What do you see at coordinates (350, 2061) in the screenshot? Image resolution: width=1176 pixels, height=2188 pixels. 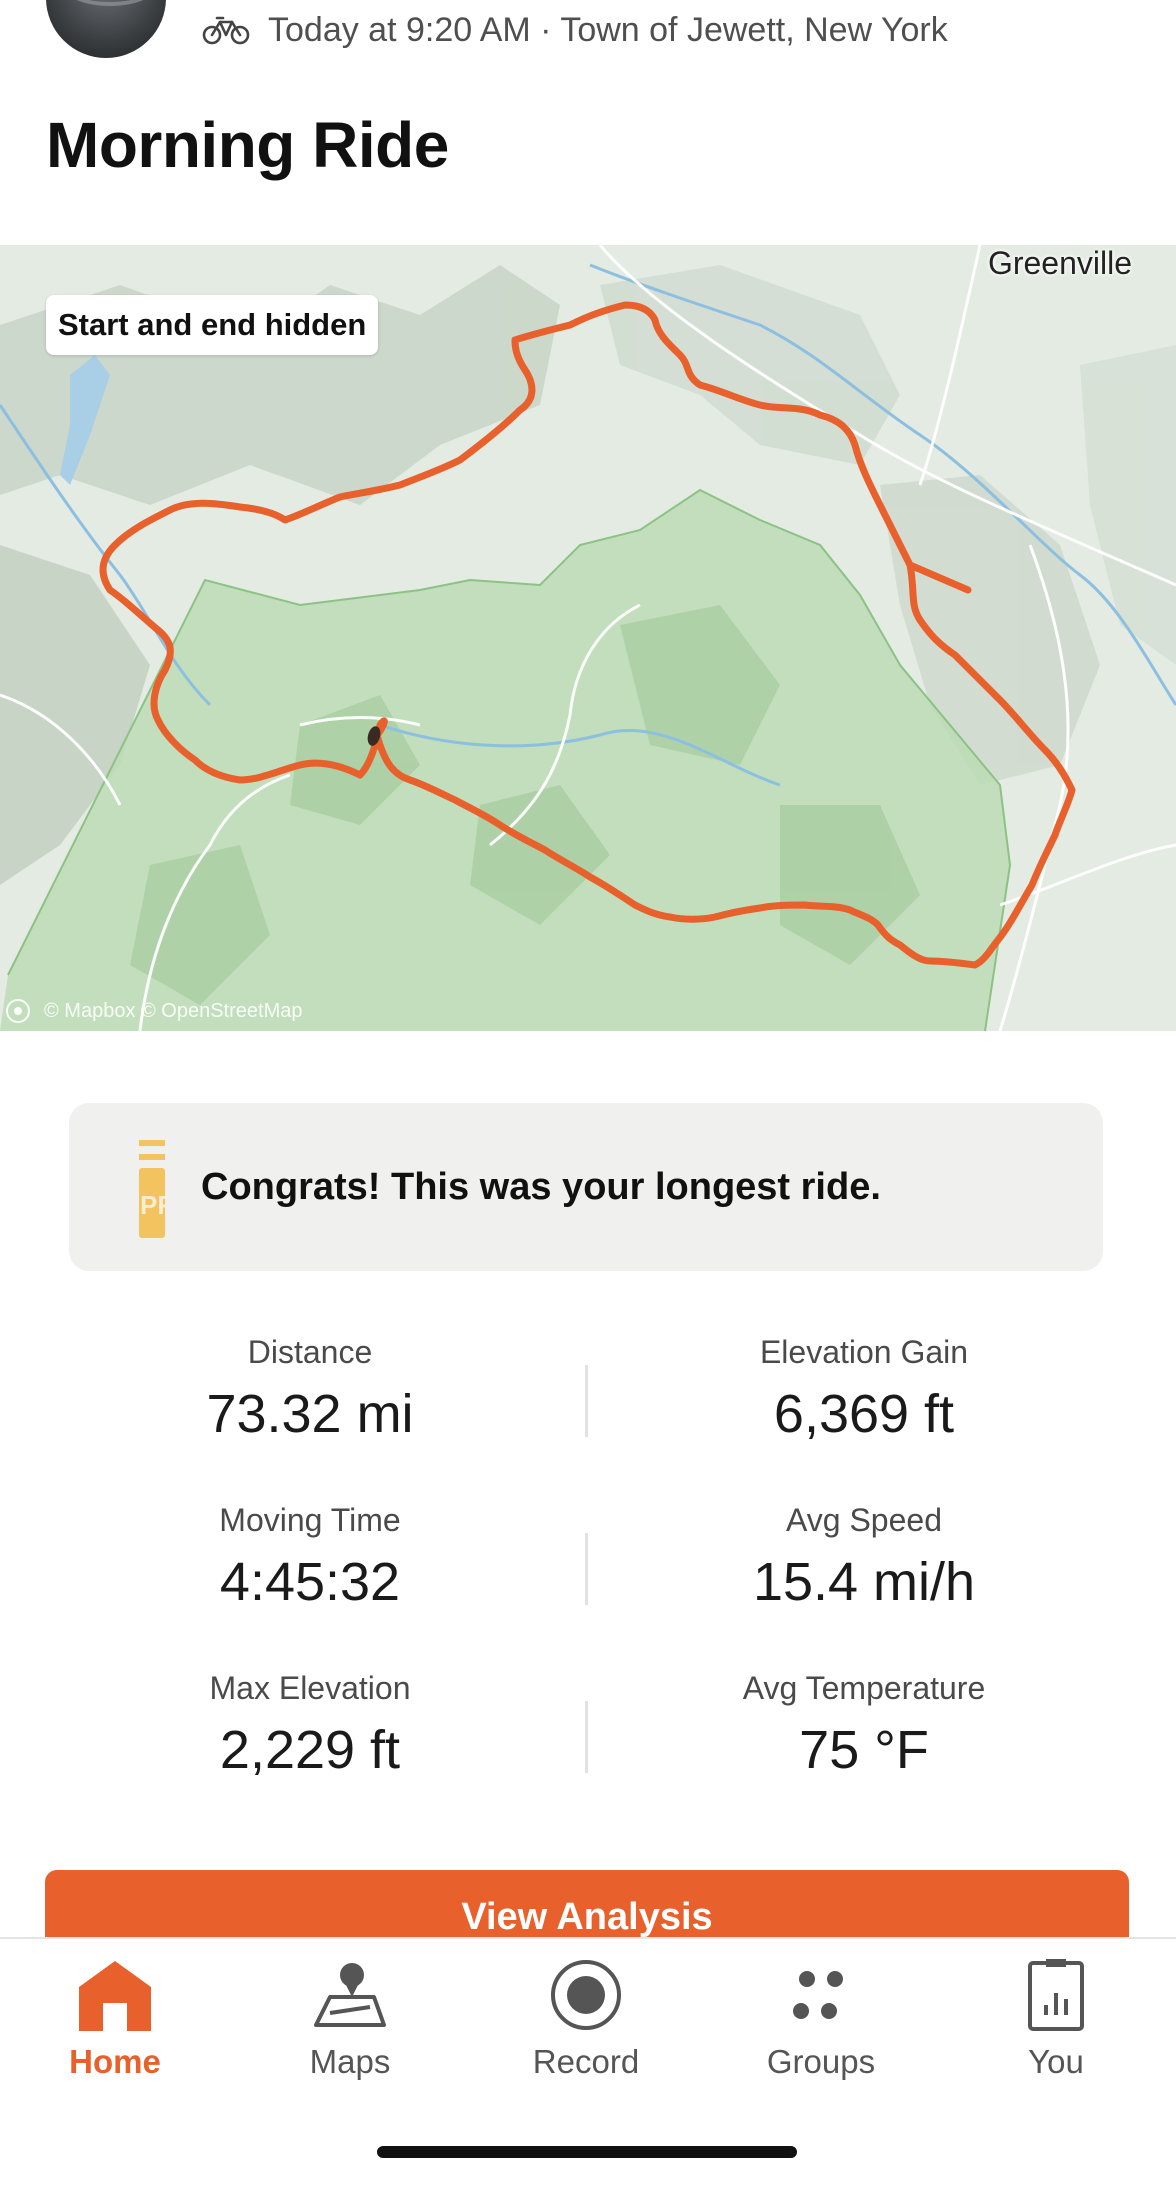 I see `tab-label: Maps` at bounding box center [350, 2061].